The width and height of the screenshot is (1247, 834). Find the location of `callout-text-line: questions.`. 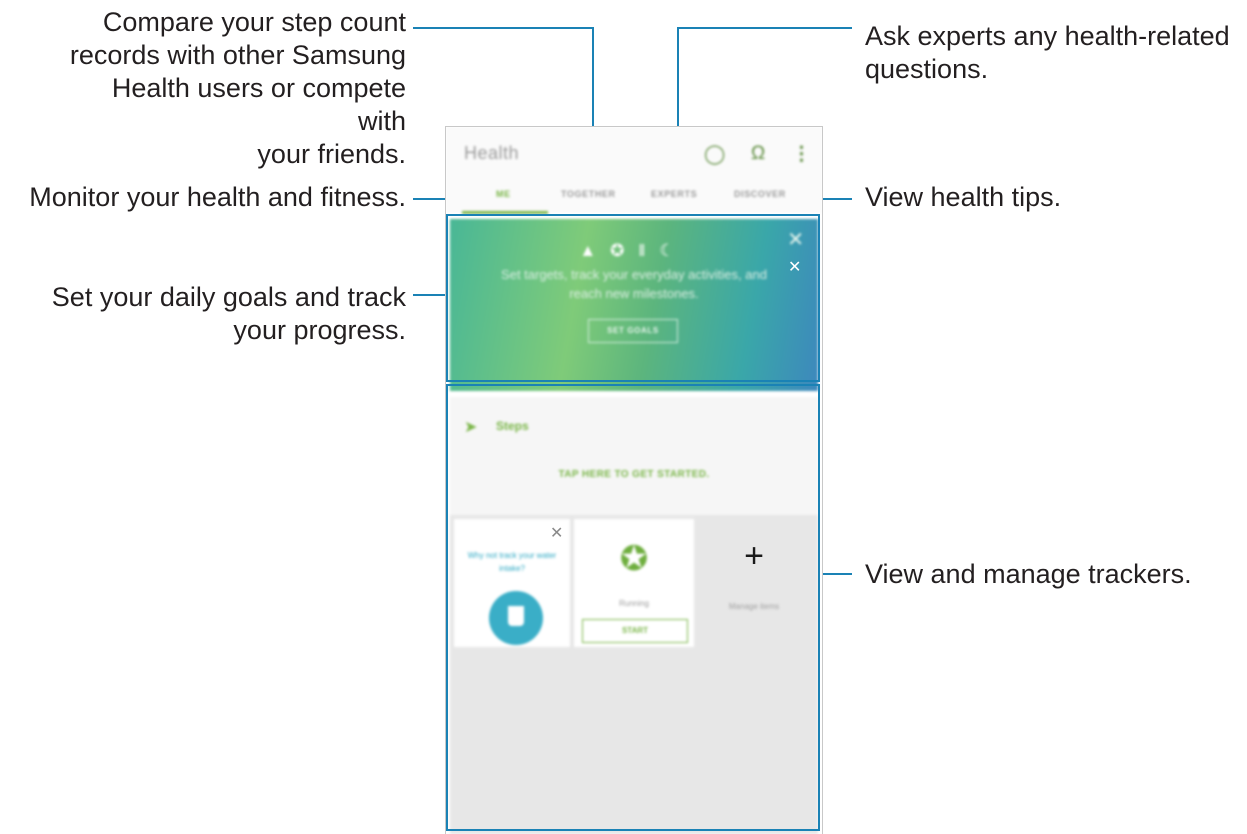

callout-text-line: questions. is located at coordinates (927, 69).